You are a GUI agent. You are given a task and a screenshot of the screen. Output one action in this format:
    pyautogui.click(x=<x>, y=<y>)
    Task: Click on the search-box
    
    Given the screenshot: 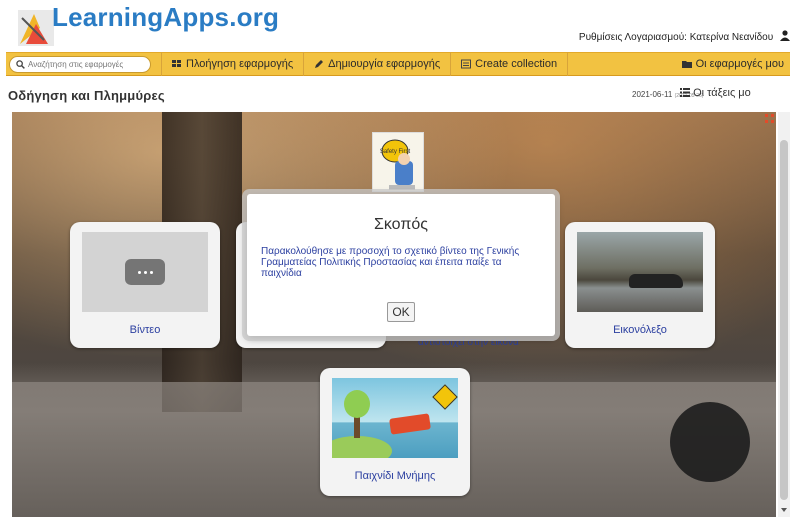 What is the action you would take?
    pyautogui.click(x=80, y=64)
    